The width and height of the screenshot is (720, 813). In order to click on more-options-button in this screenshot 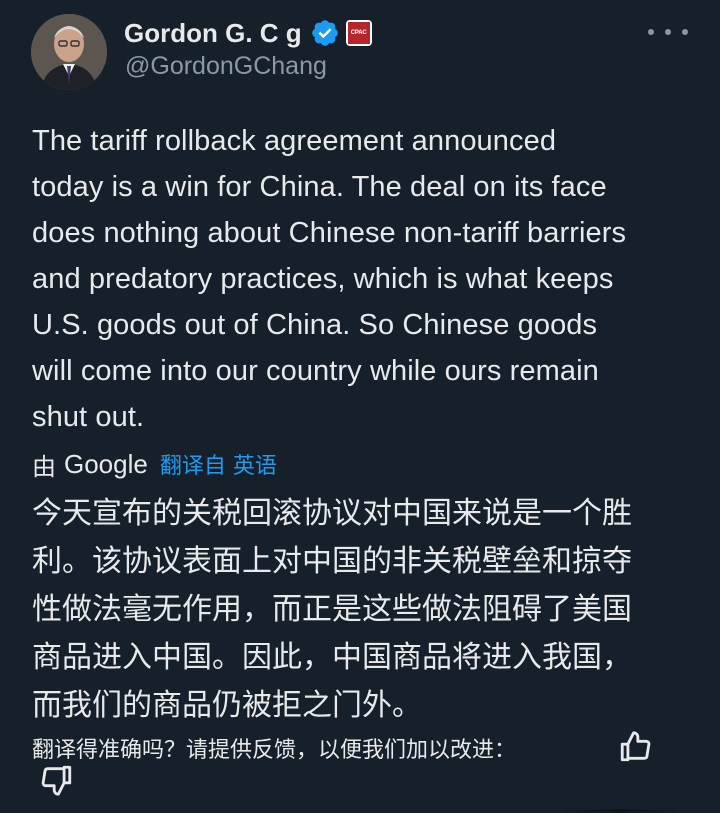, I will do `click(668, 32)`.